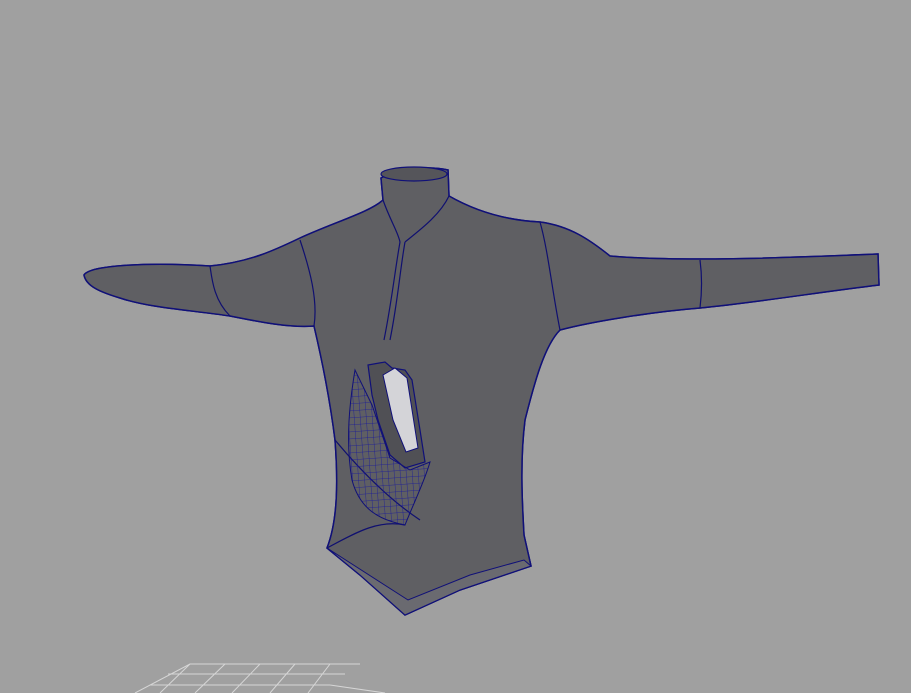 This screenshot has height=693, width=911. Describe the element at coordinates (414, 174) in the screenshot. I see `neck-opening` at that location.